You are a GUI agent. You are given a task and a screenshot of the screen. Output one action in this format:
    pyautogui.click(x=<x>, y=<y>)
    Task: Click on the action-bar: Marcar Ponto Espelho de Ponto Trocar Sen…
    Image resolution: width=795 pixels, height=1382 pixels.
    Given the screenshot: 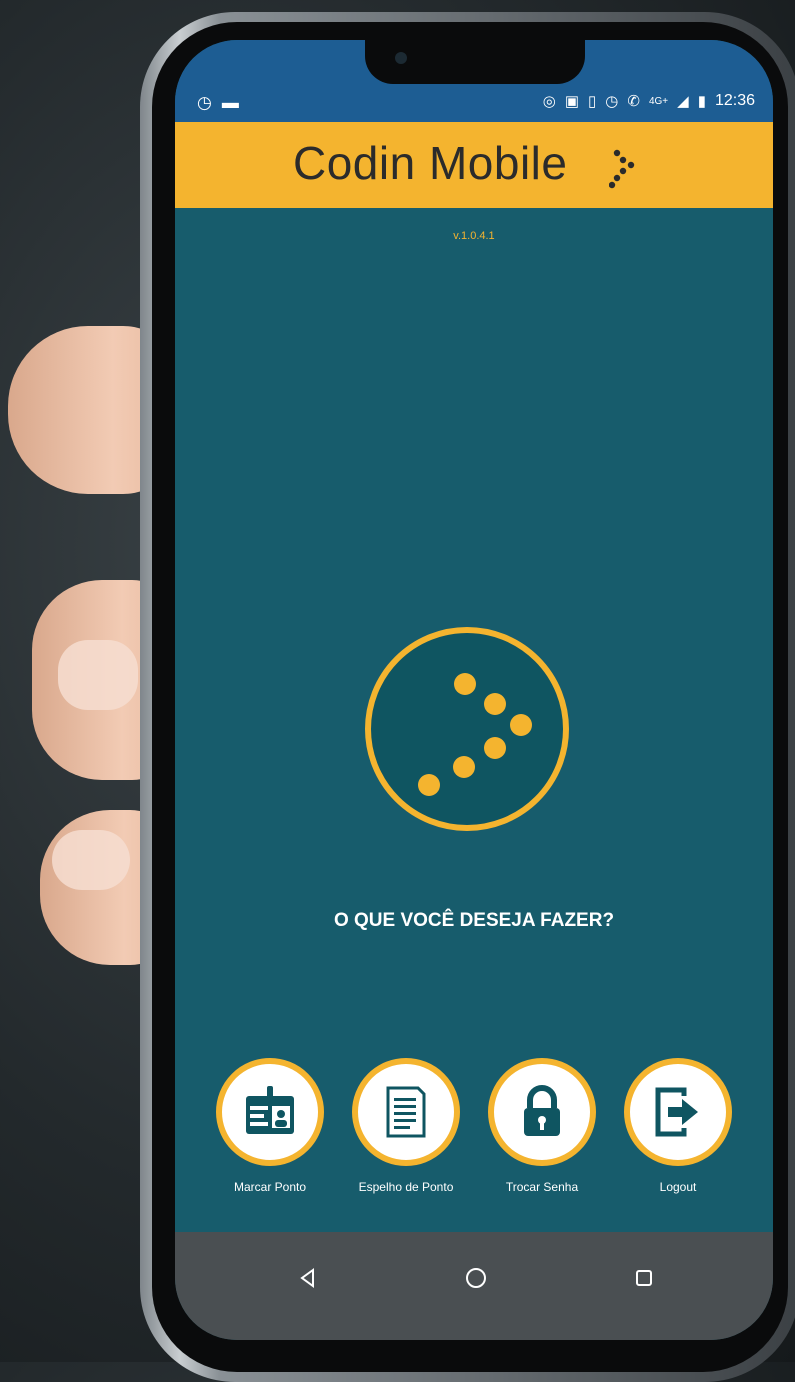 What is the action you would take?
    pyautogui.click(x=476, y=1133)
    